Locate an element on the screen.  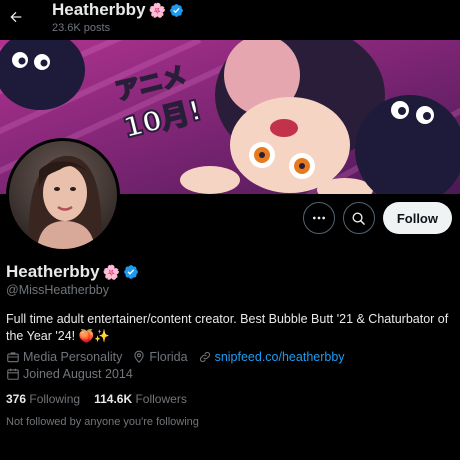
calendar-icon is located at coordinates (13, 374).